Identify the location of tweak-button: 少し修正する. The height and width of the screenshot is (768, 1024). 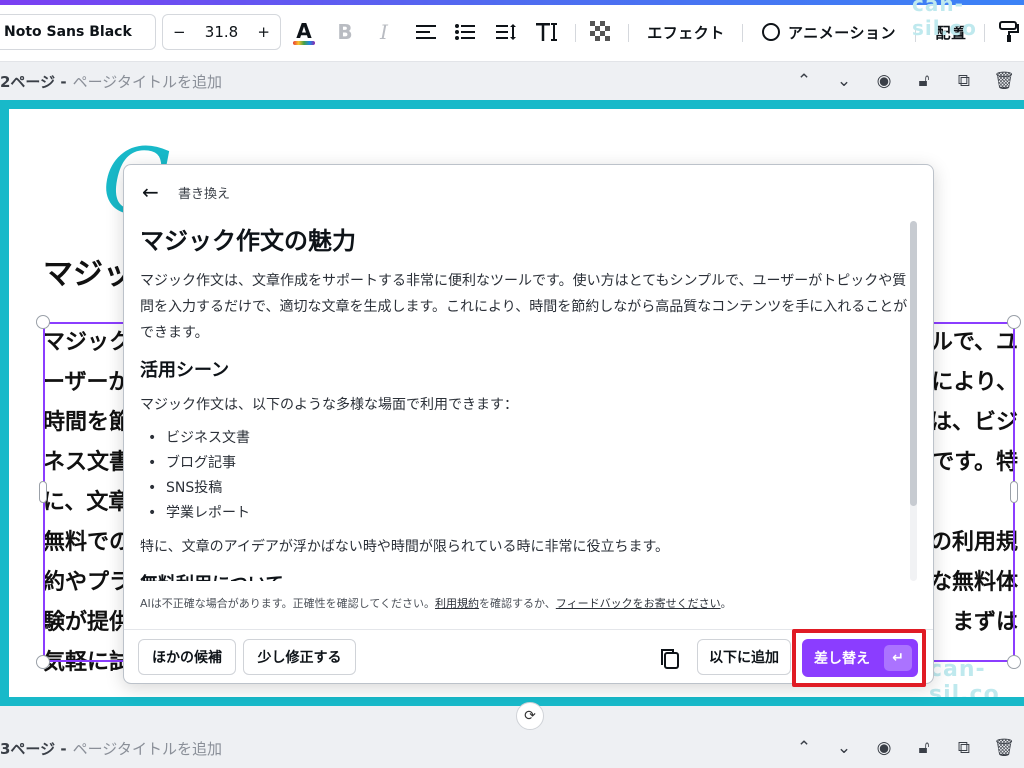
(299, 657).